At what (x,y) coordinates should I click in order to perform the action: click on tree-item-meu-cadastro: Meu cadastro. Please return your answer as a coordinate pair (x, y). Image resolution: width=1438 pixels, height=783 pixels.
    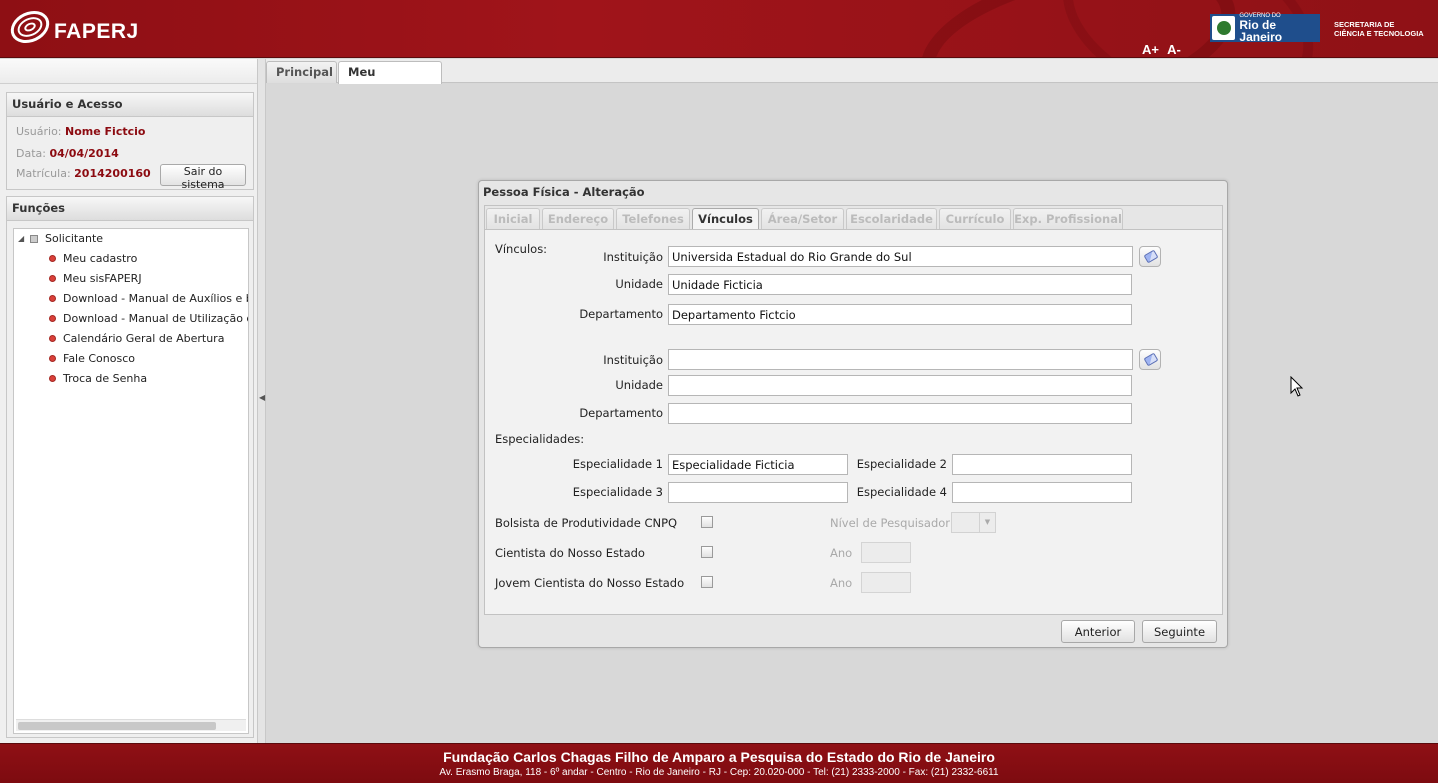
    Looking at the image, I should click on (93, 258).